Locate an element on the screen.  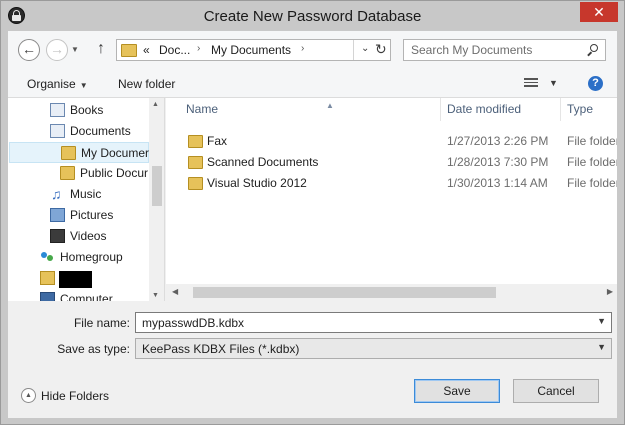
view-details-icon is located at coordinates (531, 83).